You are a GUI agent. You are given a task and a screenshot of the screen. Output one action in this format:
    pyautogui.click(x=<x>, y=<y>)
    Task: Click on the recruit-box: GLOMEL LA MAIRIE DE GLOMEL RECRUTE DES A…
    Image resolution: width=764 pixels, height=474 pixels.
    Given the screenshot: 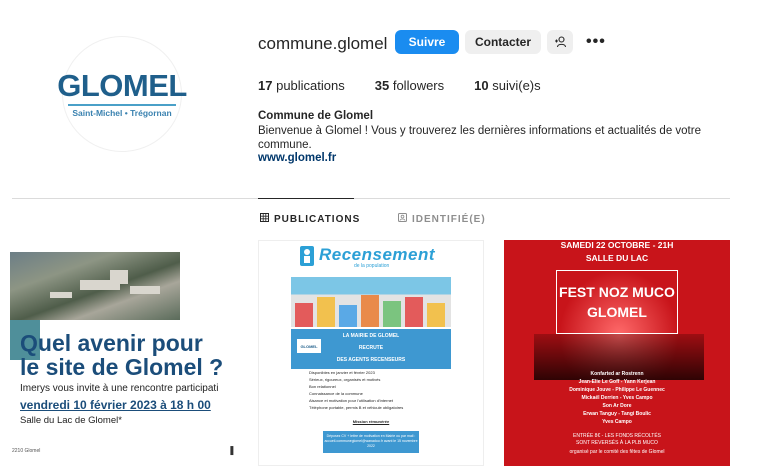 What is the action you would take?
    pyautogui.click(x=371, y=349)
    